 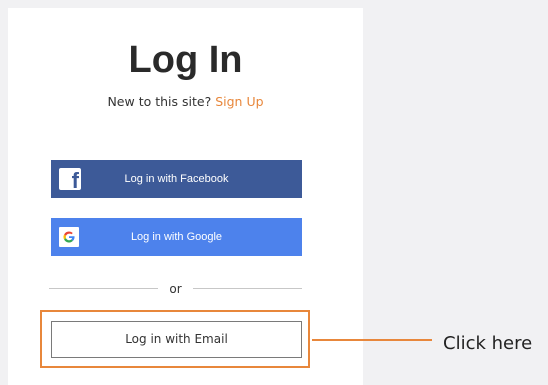 I want to click on divider-left, so click(x=103, y=288).